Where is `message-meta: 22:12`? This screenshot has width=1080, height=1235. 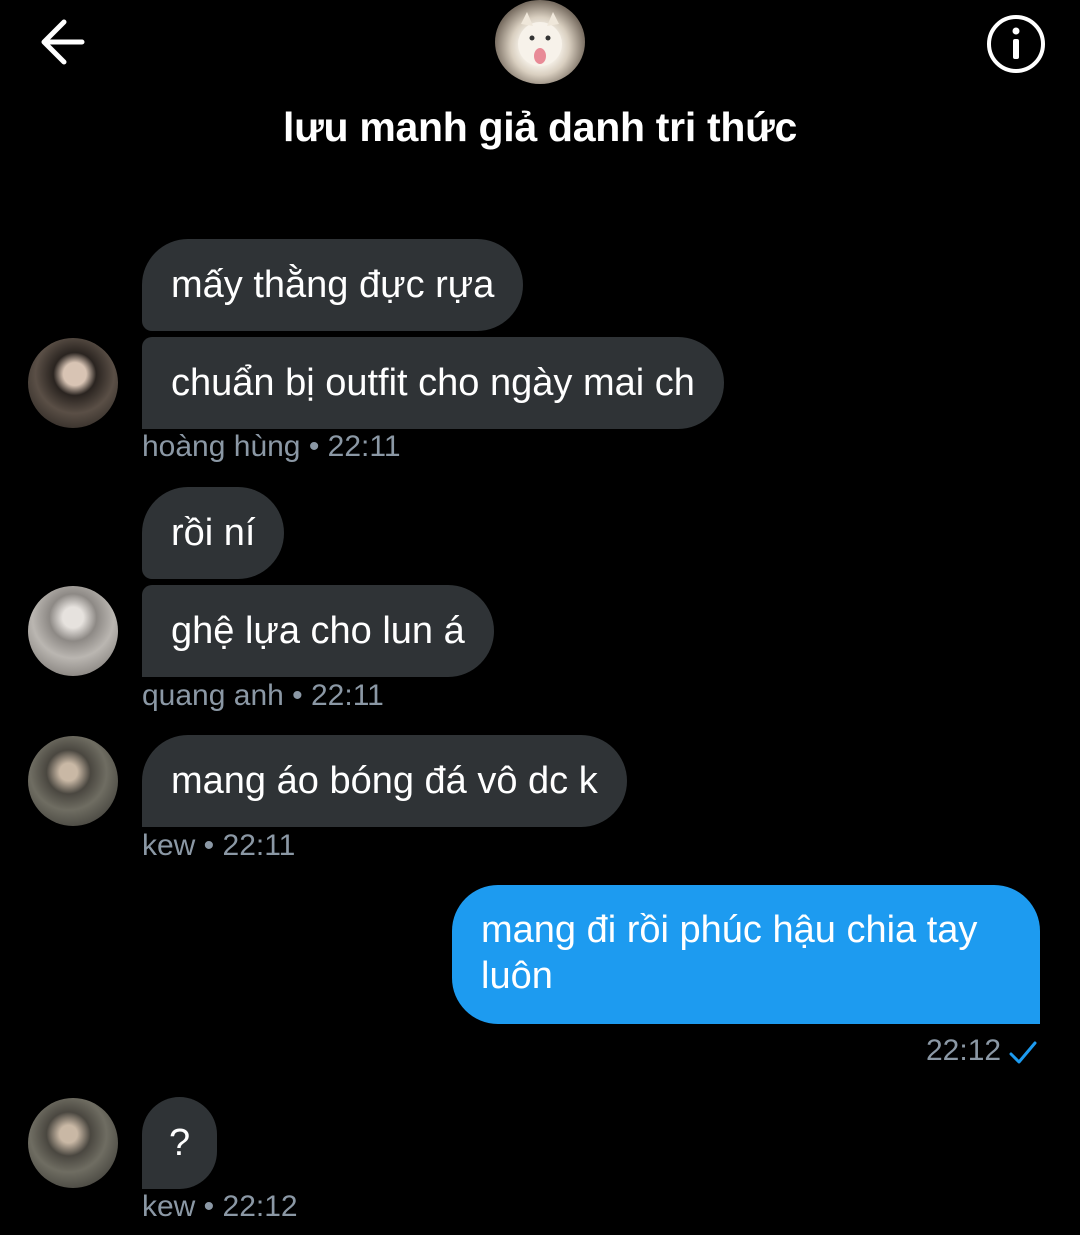 message-meta: 22:12 is located at coordinates (964, 1050).